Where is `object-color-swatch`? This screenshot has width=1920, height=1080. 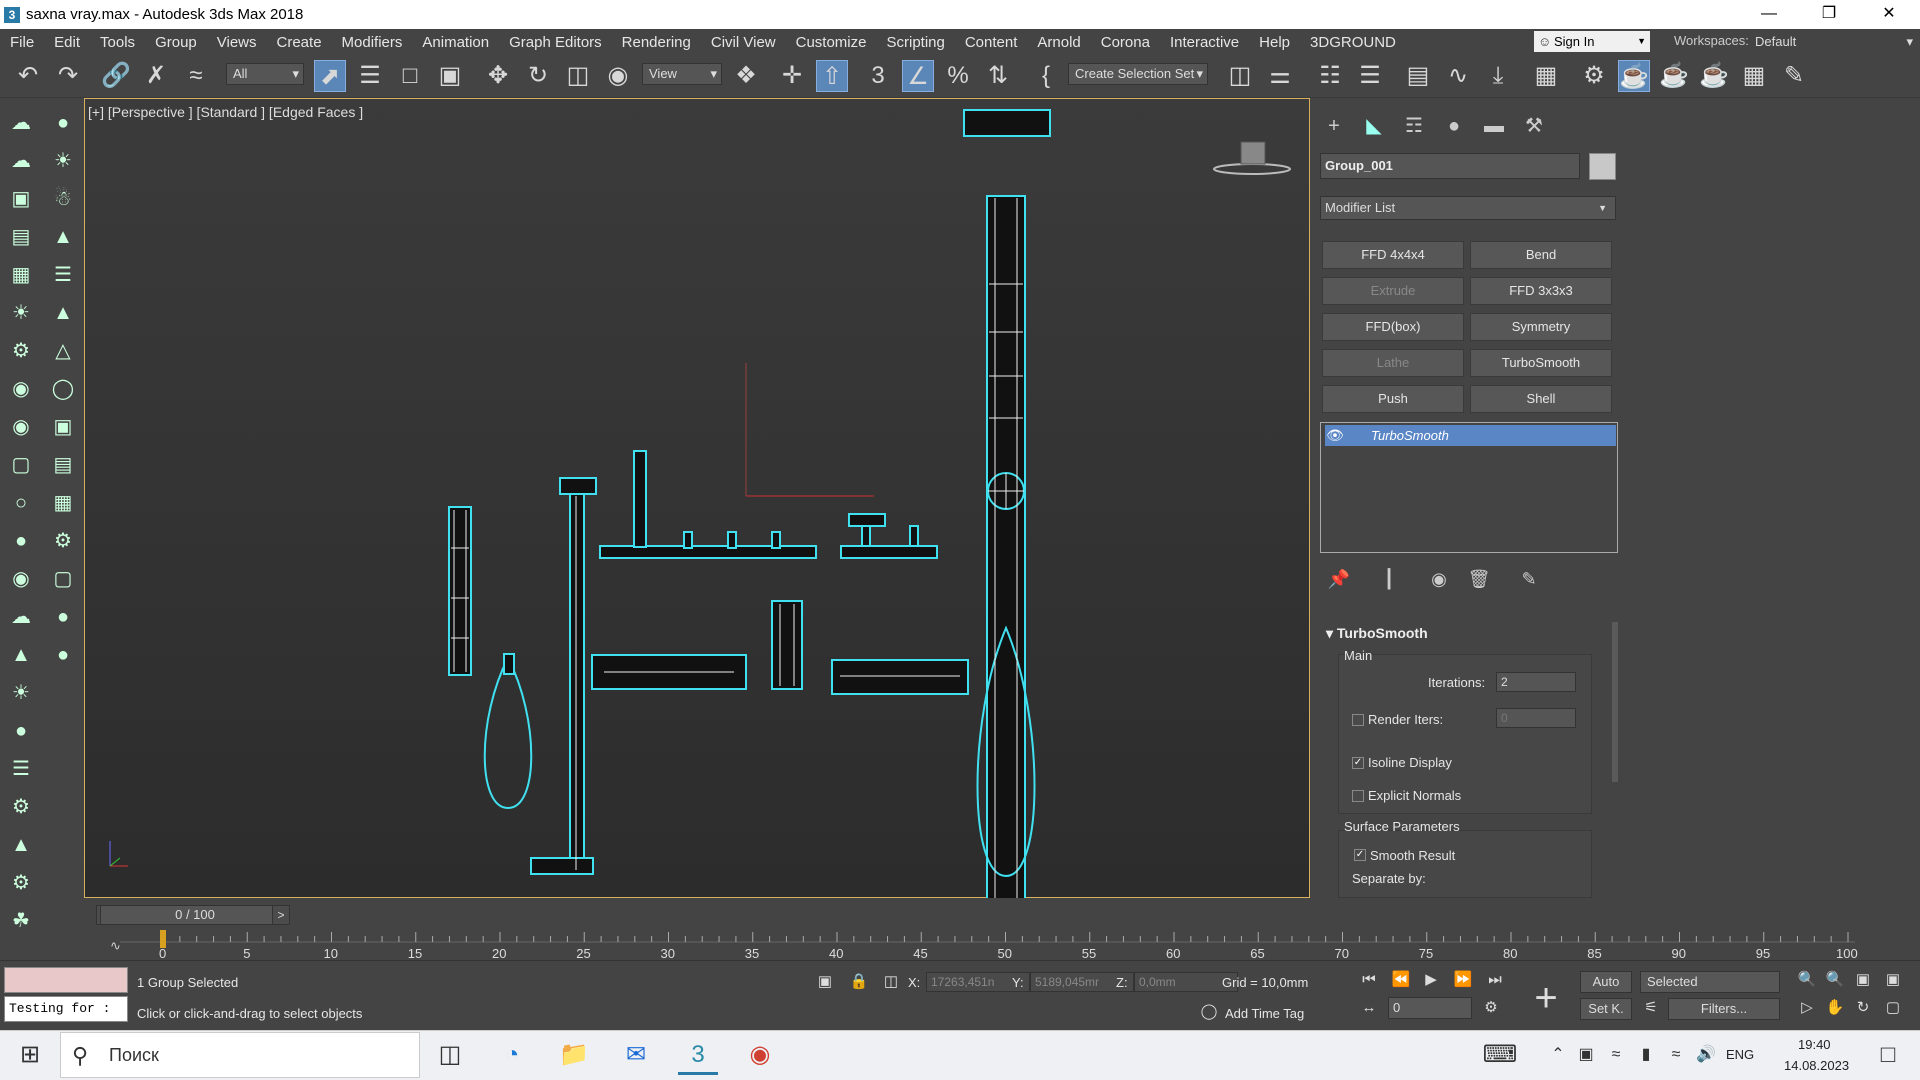
object-color-swatch is located at coordinates (1602, 166).